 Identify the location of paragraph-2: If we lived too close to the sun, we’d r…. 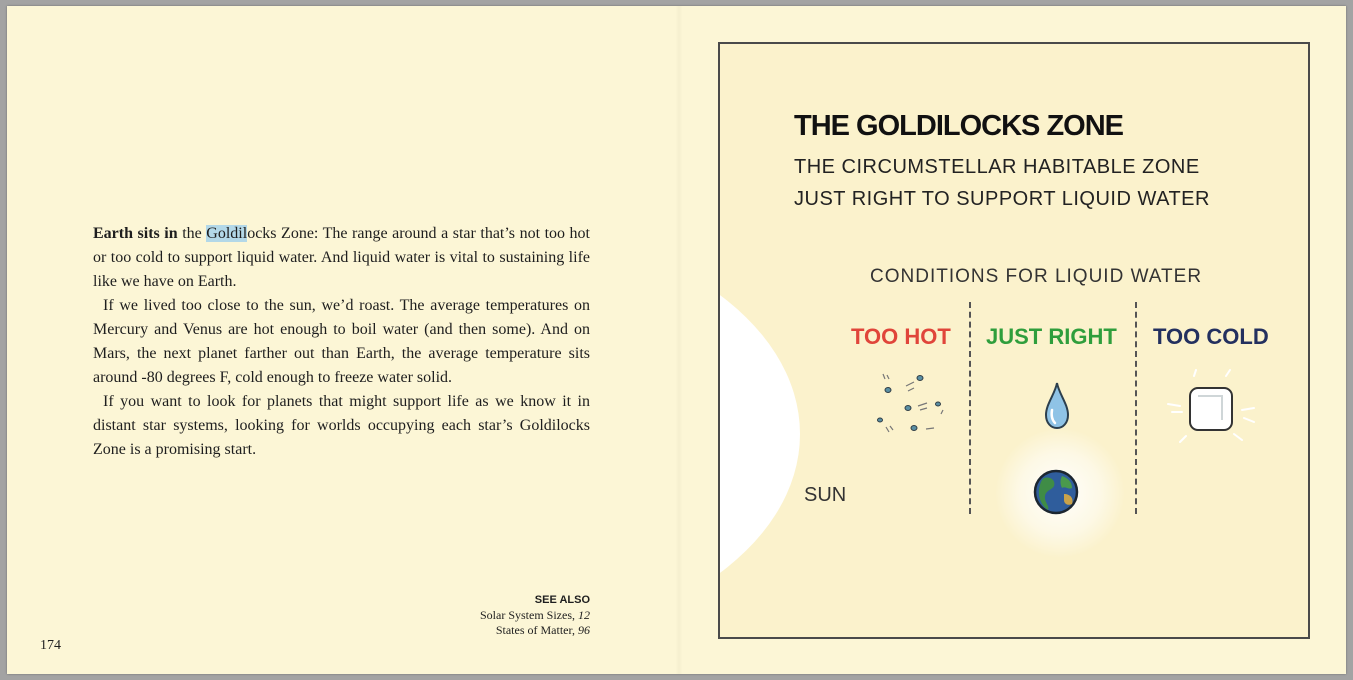
(341, 341).